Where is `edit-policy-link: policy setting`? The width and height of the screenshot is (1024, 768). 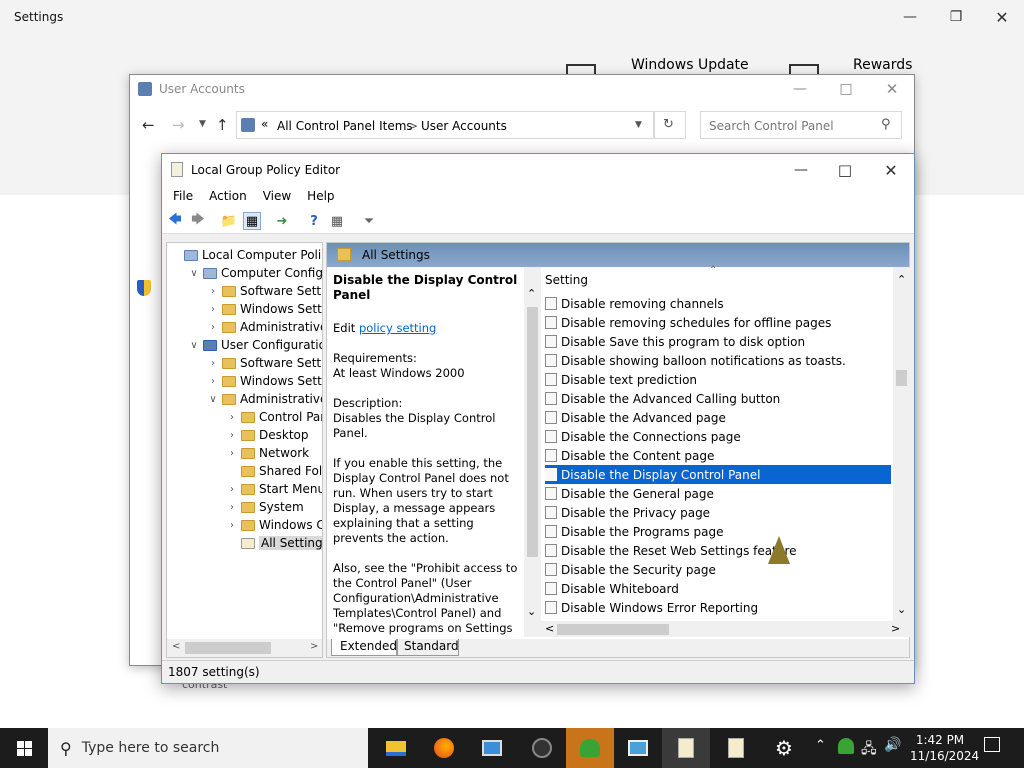 edit-policy-link: policy setting is located at coordinates (397, 328).